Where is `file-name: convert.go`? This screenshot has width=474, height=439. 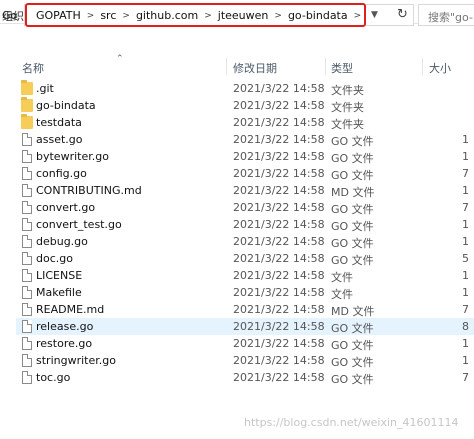
file-name: convert.go is located at coordinates (66, 207).